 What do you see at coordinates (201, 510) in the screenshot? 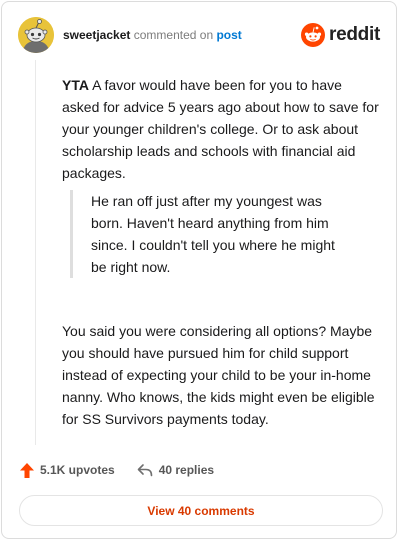
I see `view-comments-button: View 40 comments` at bounding box center [201, 510].